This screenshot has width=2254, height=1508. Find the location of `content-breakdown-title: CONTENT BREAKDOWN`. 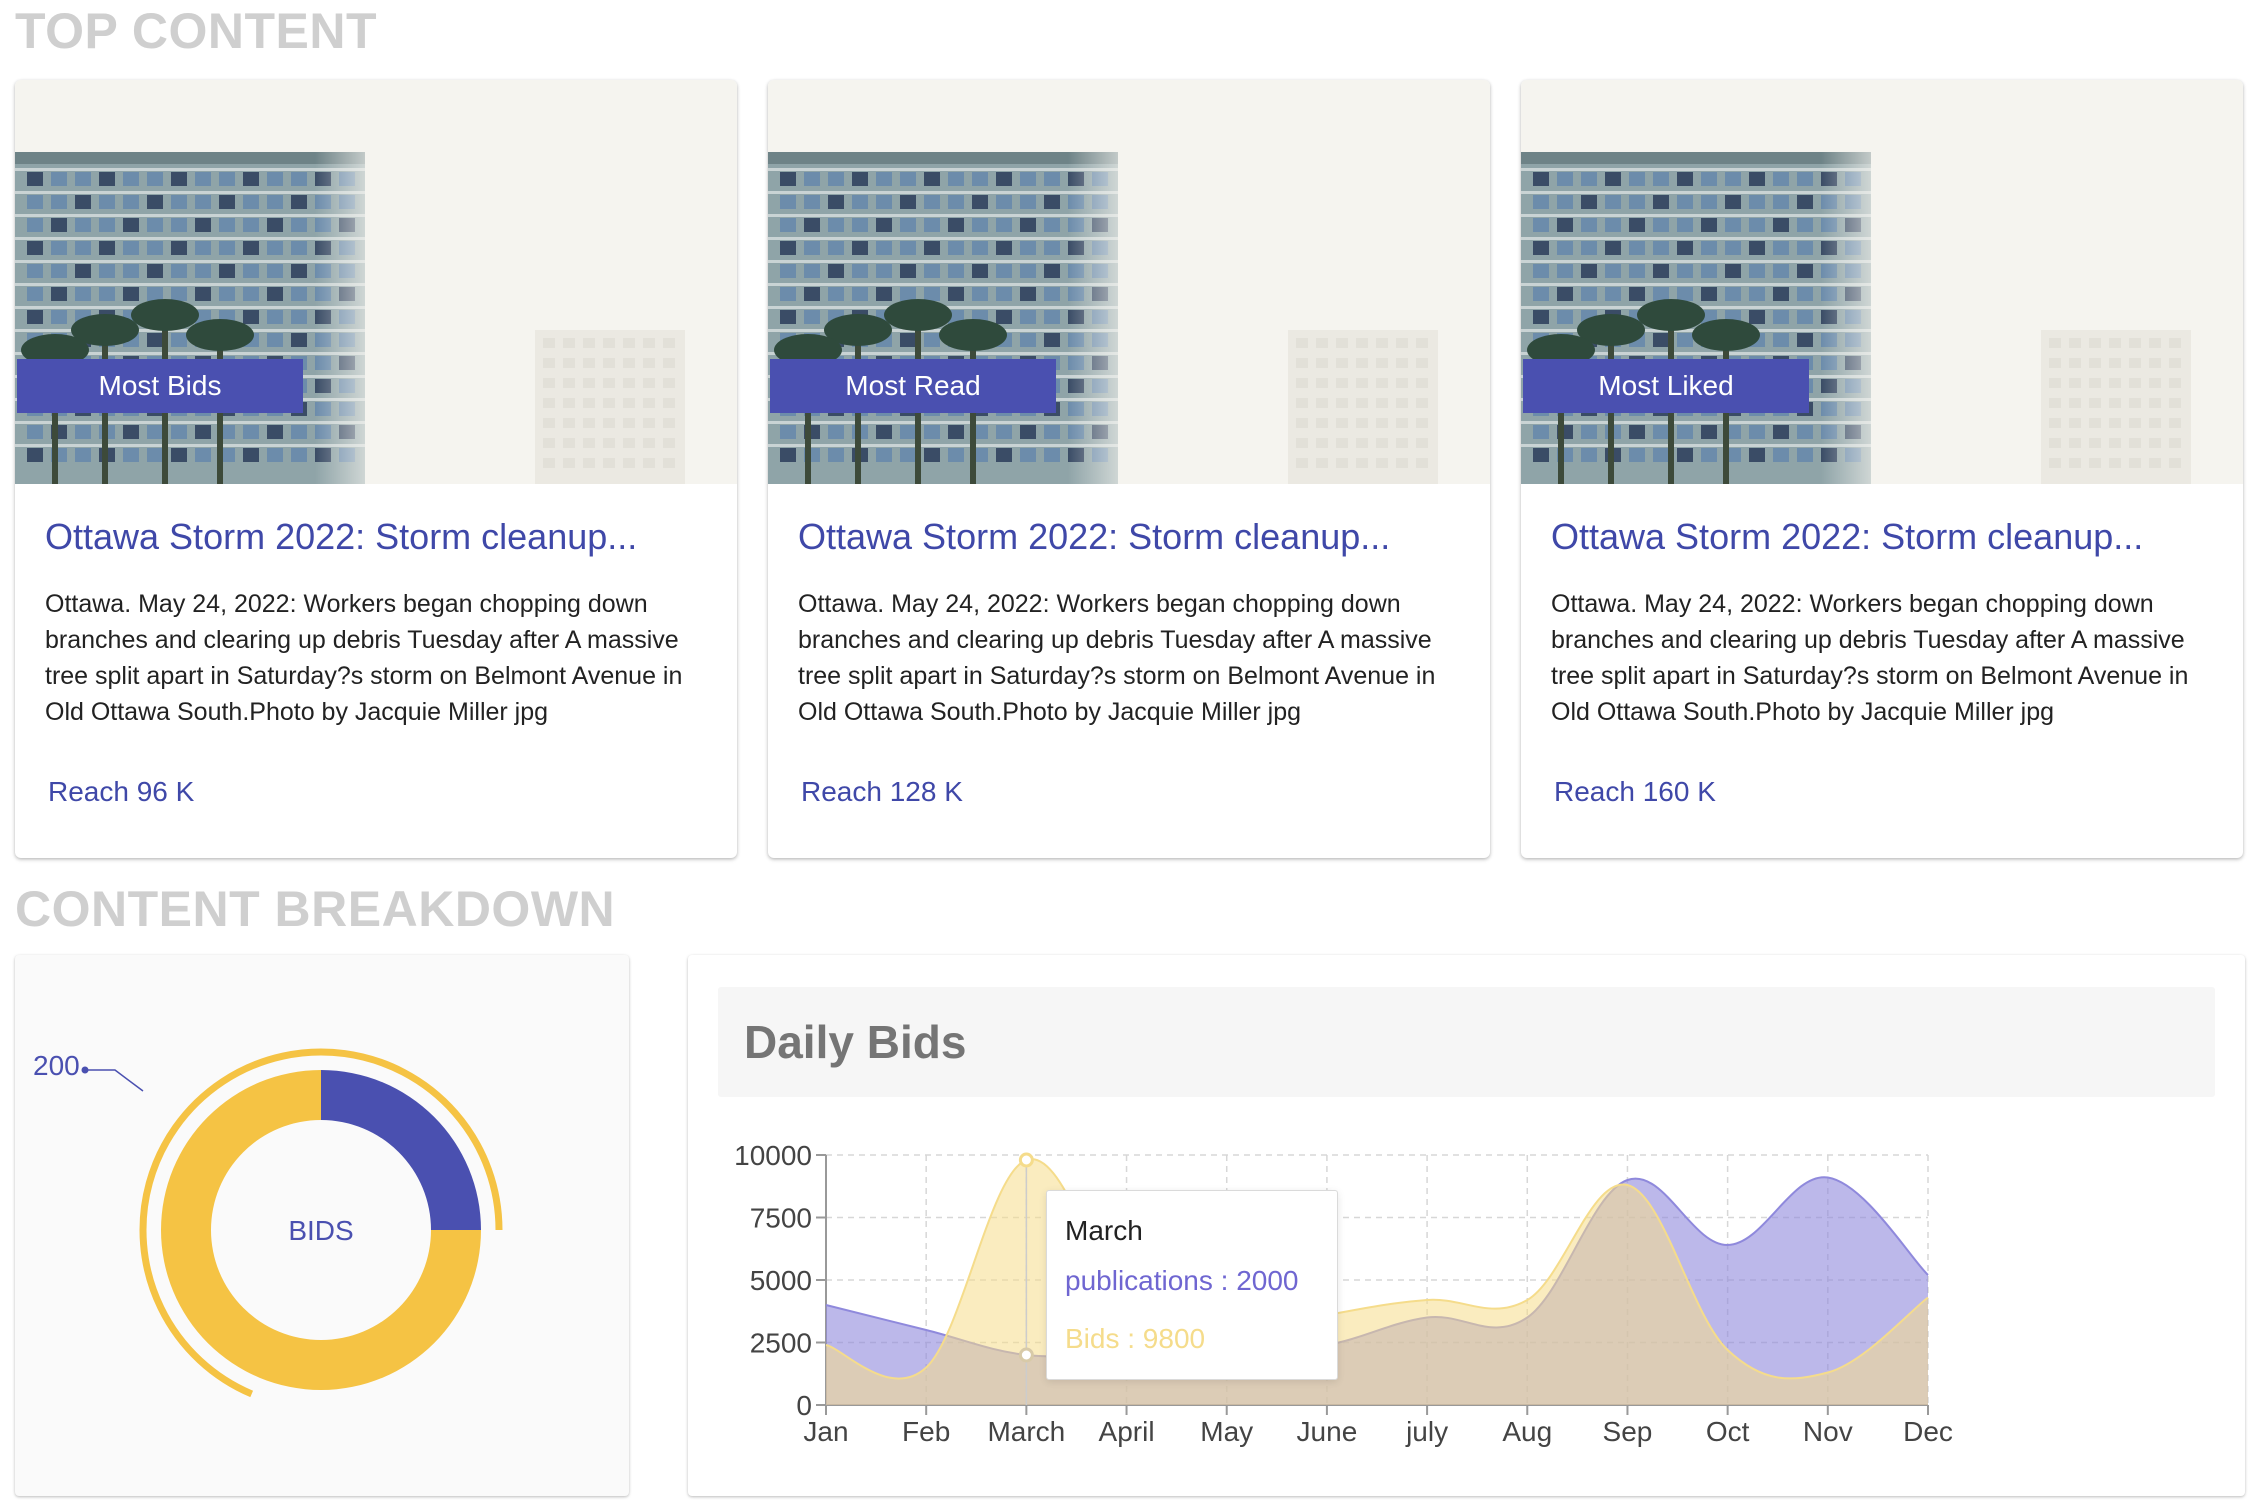

content-breakdown-title: CONTENT BREAKDOWN is located at coordinates (315, 909).